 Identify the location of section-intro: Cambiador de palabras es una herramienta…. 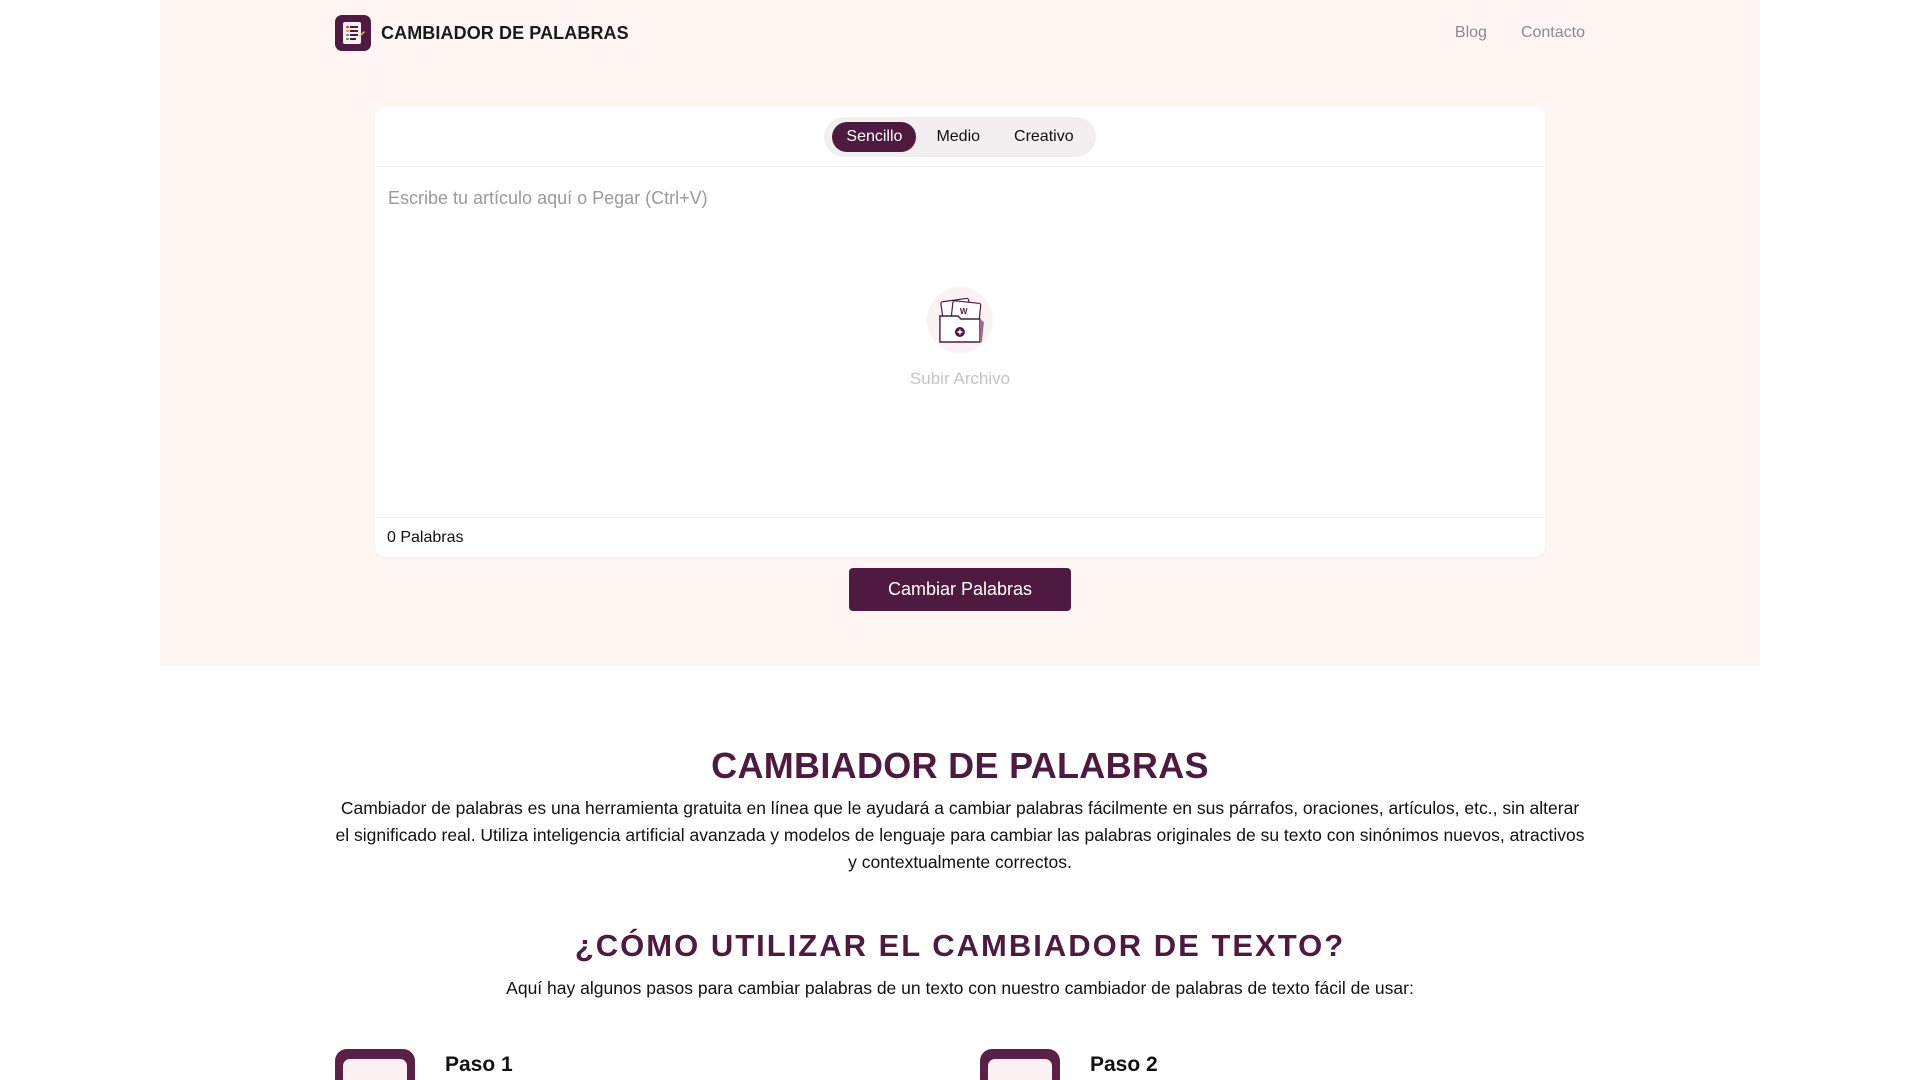
(960, 835).